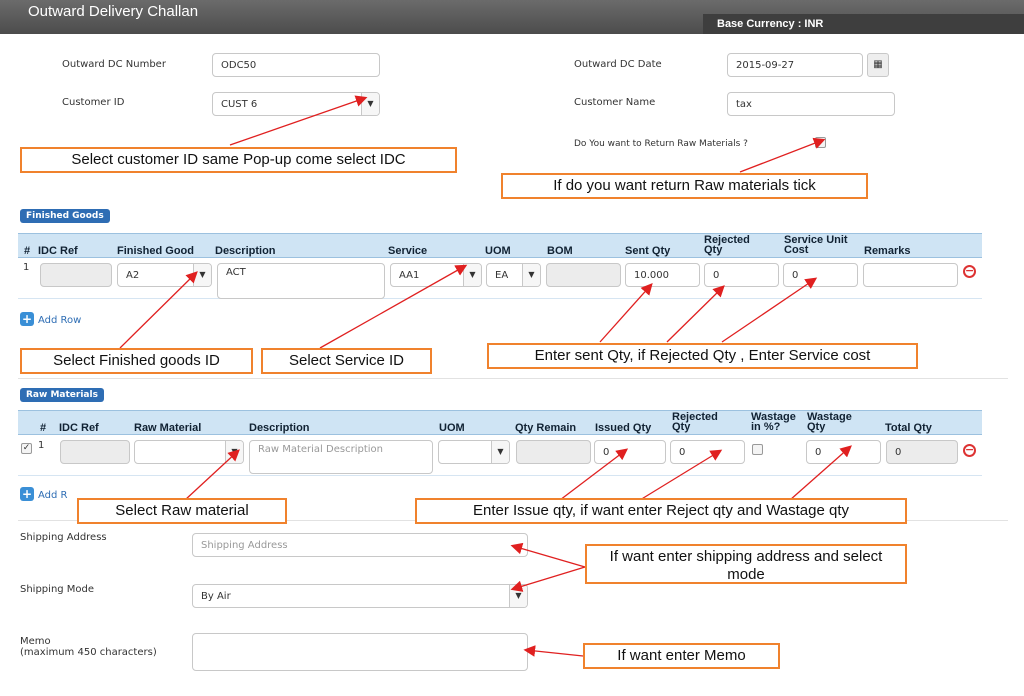 The width and height of the screenshot is (1024, 696). Describe the element at coordinates (136, 361) in the screenshot. I see `note-finished-good: Select Finished goods ID` at that location.